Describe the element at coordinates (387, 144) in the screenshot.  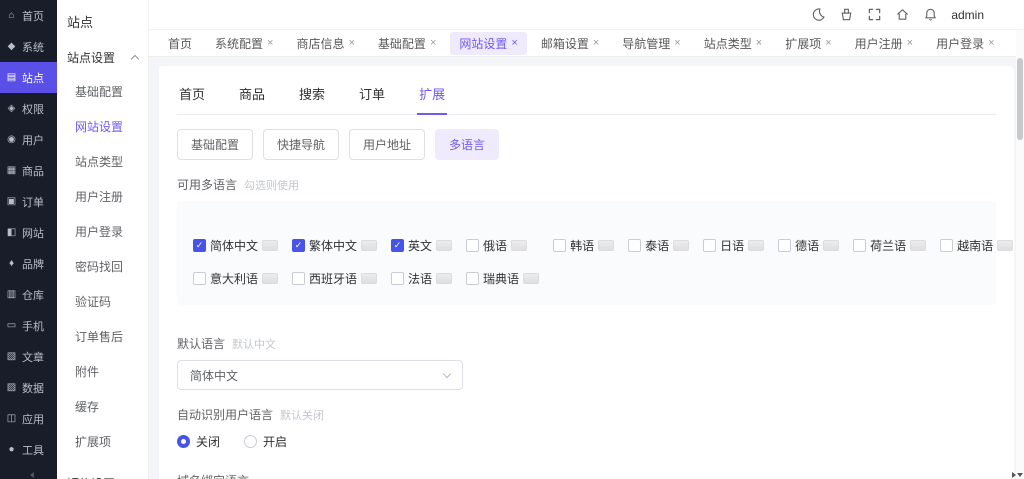
I see `chip-user-address: 用户地址` at that location.